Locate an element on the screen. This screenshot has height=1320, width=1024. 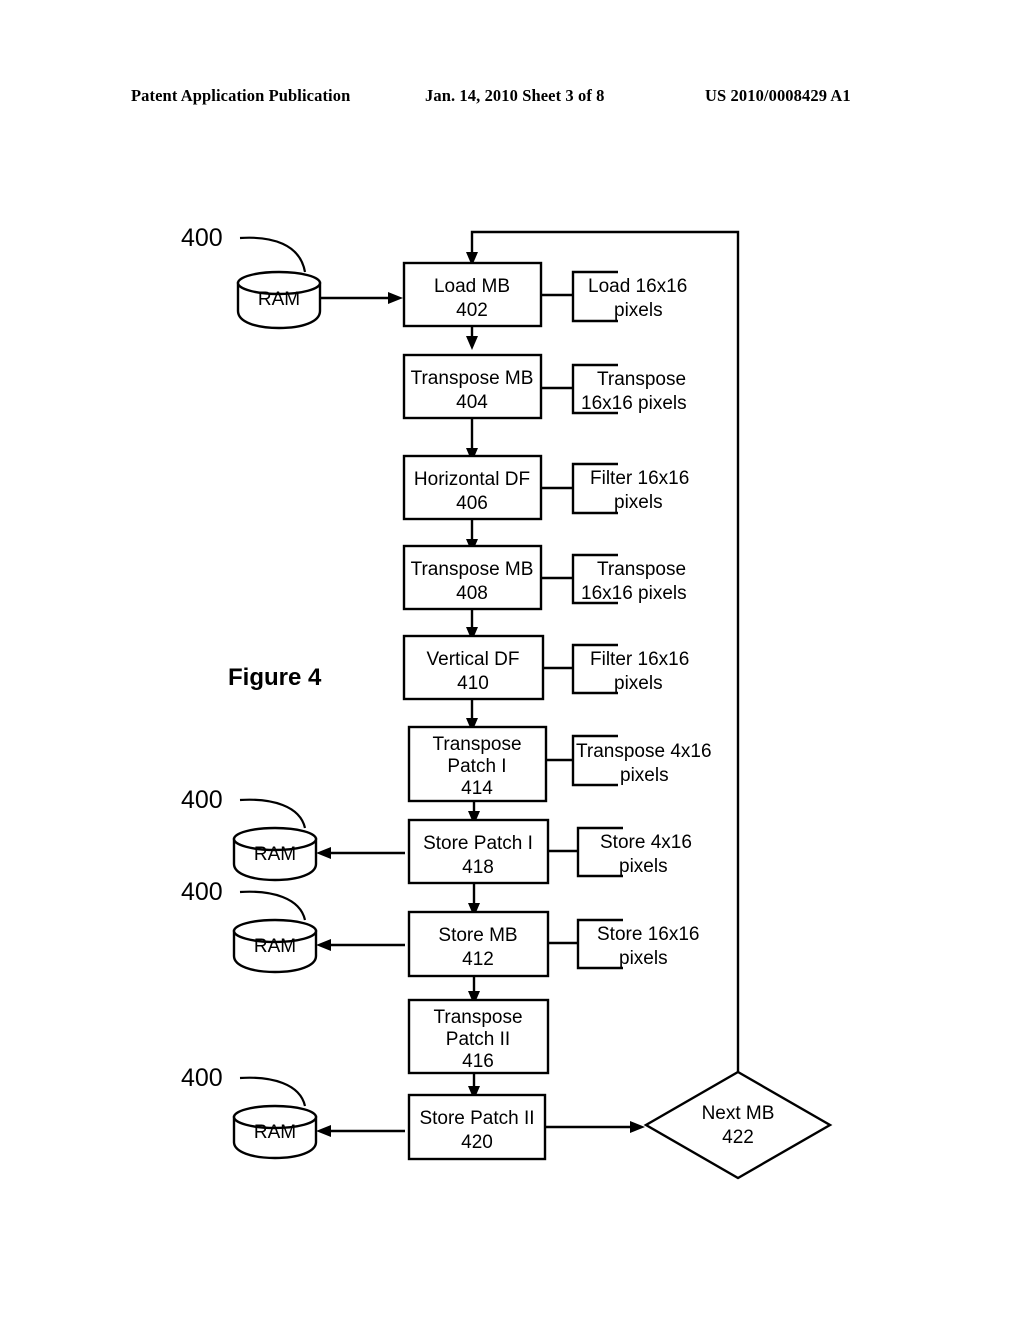
arrowhead-store-patch-ii-to-ram4 is located at coordinates (323, 1131).